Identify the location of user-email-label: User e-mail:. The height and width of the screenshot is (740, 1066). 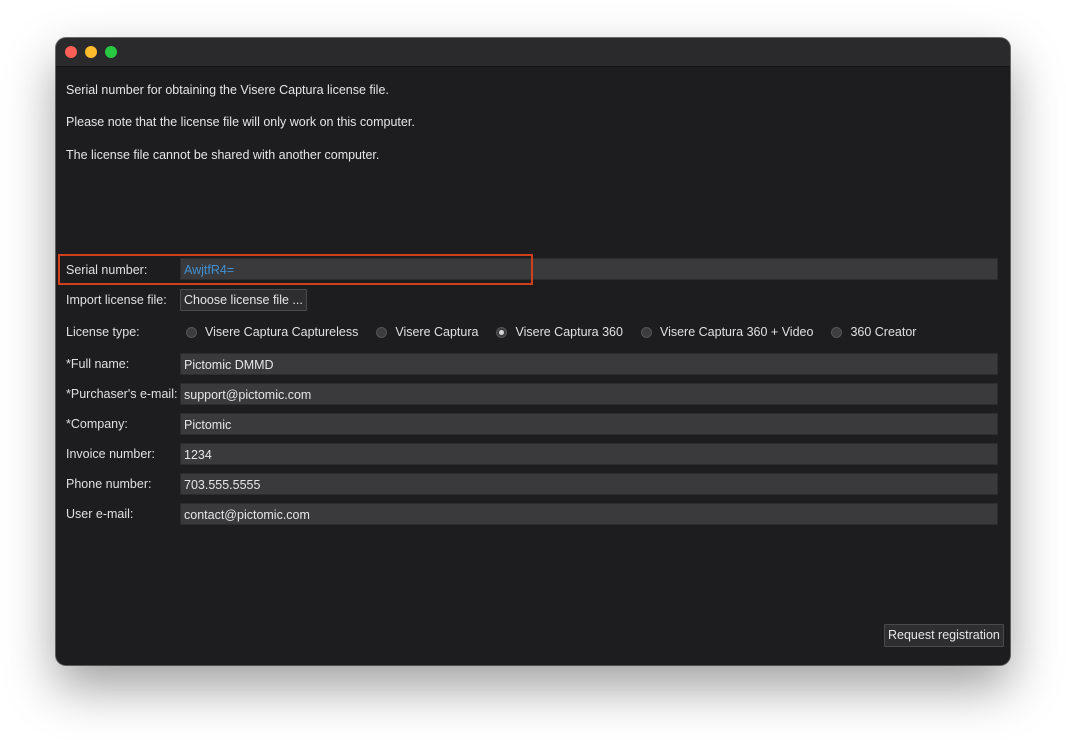
(100, 514).